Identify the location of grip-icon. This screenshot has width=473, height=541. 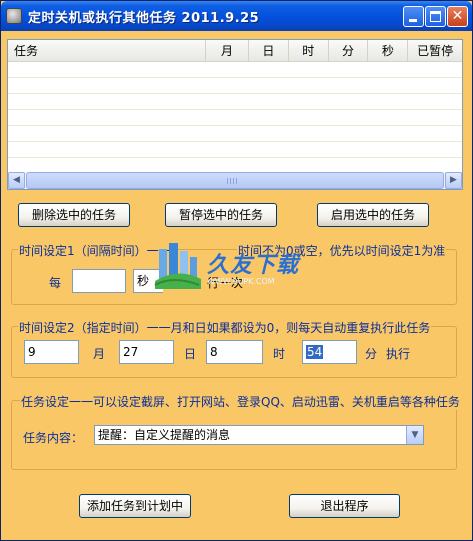
(232, 181).